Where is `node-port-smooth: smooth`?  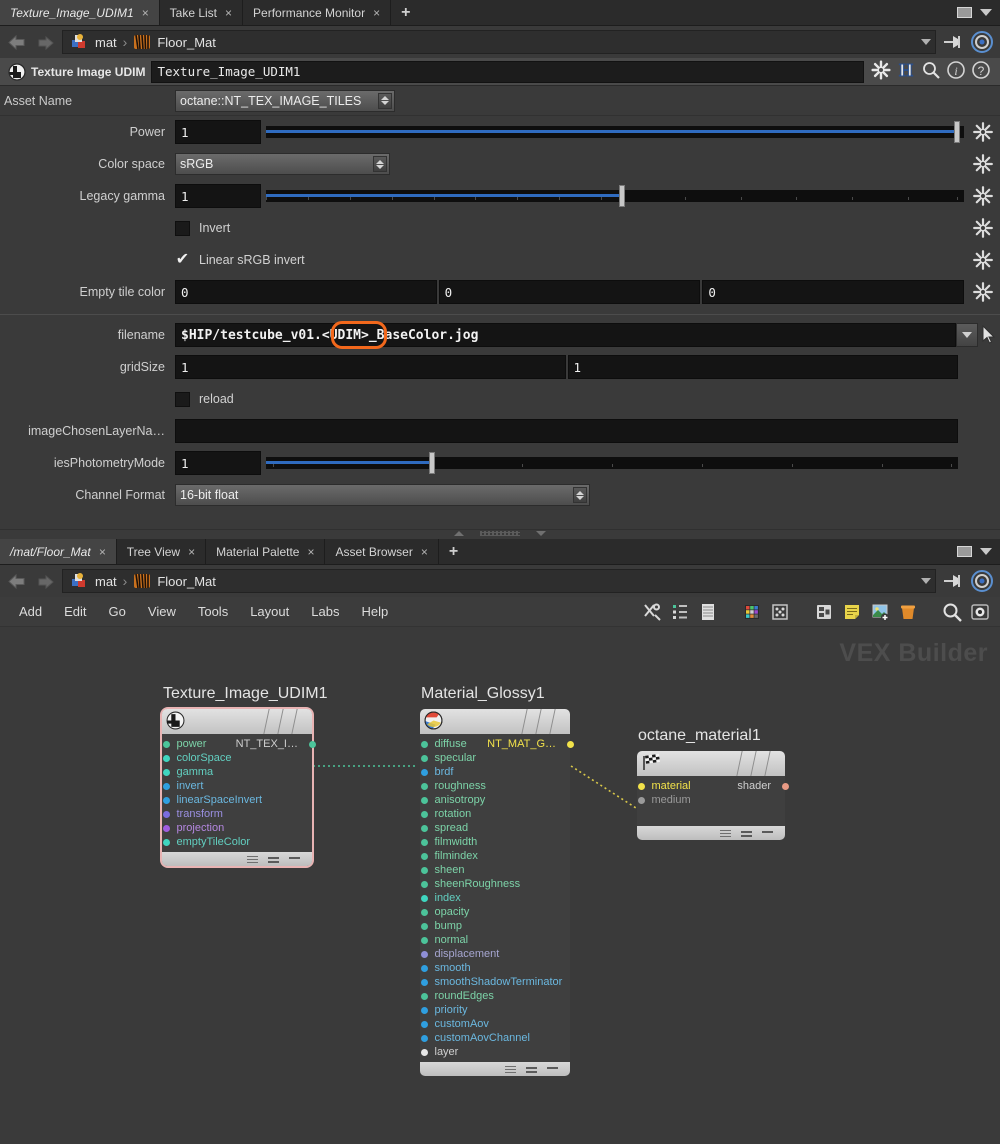
node-port-smooth: smooth is located at coordinates (495, 968).